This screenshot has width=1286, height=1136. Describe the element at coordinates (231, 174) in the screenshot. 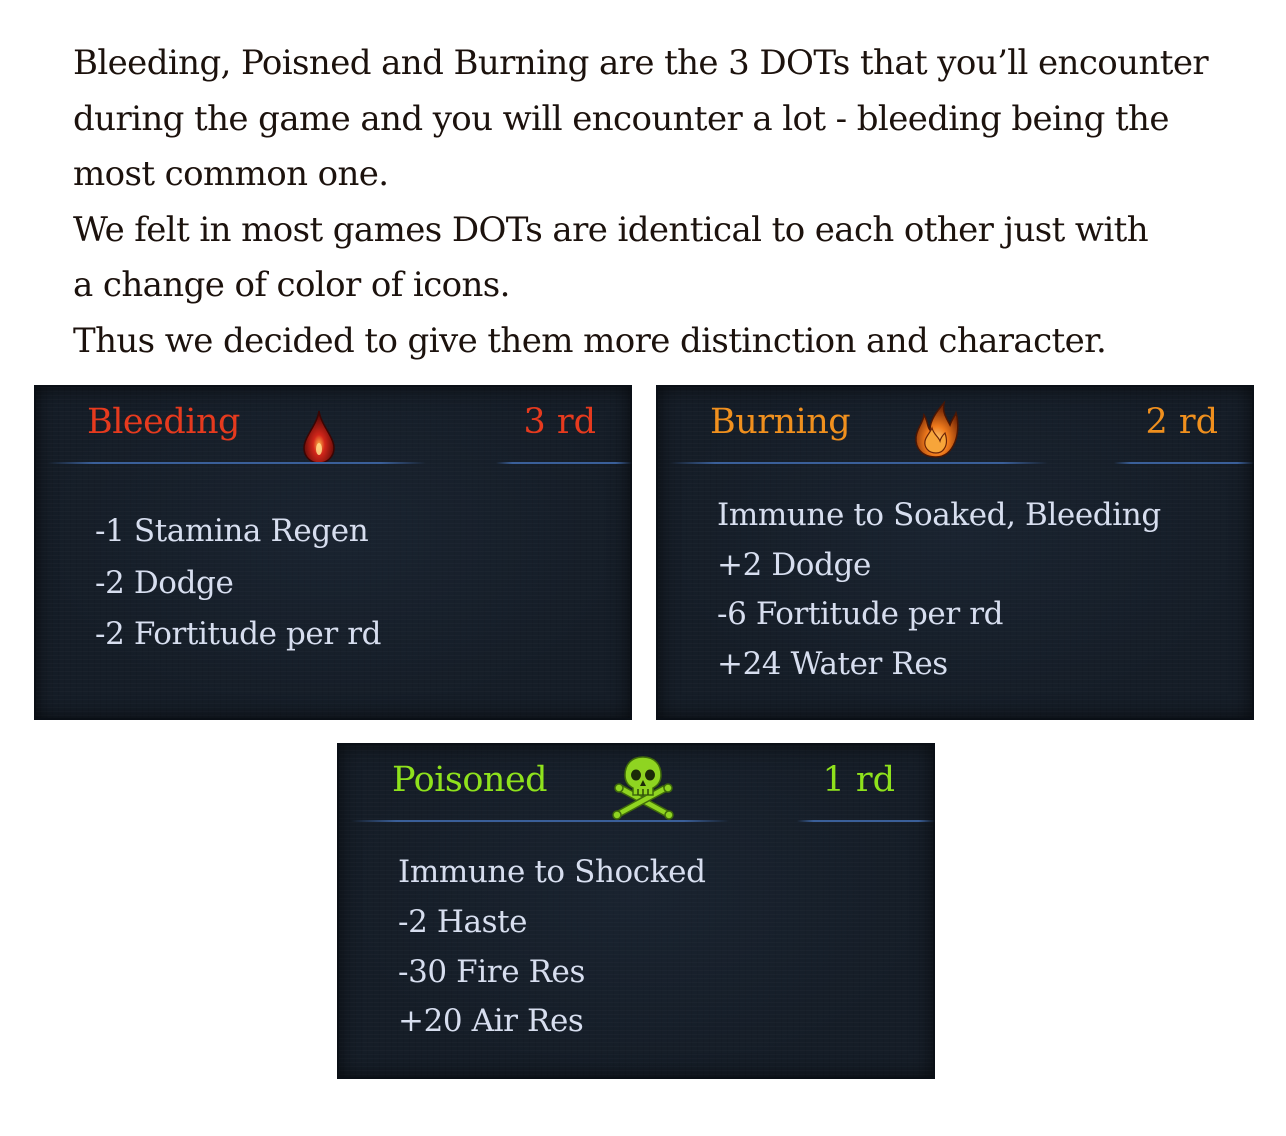

I see `intro-line: most common one.` at that location.